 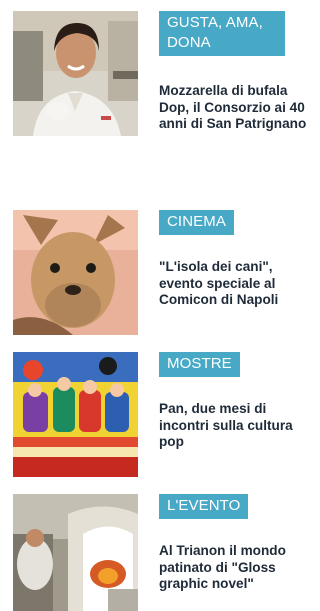 I want to click on theatre-interior-image, so click(x=75, y=552).